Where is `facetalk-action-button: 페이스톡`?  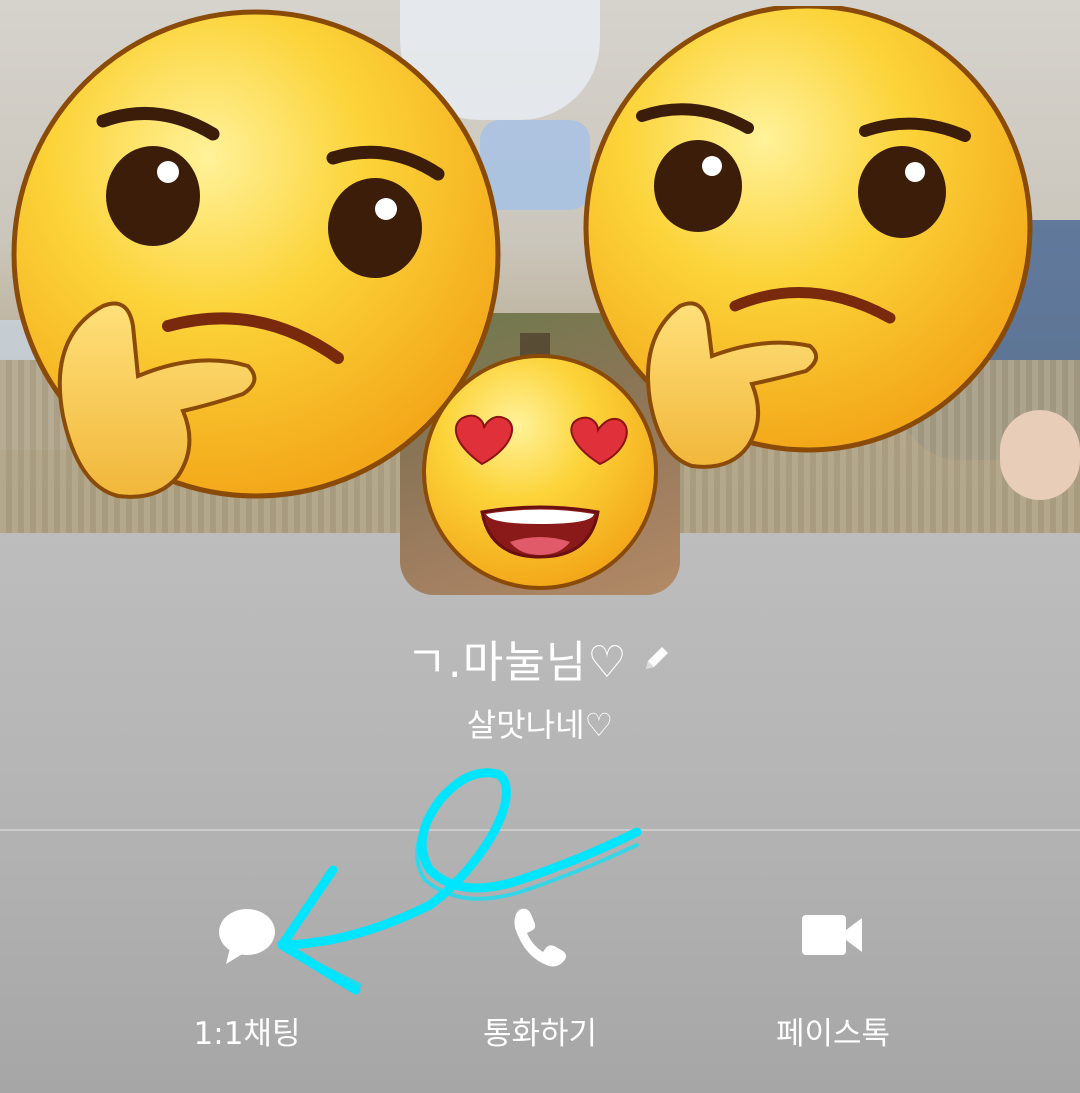 facetalk-action-button: 페이스톡 is located at coordinates (833, 980).